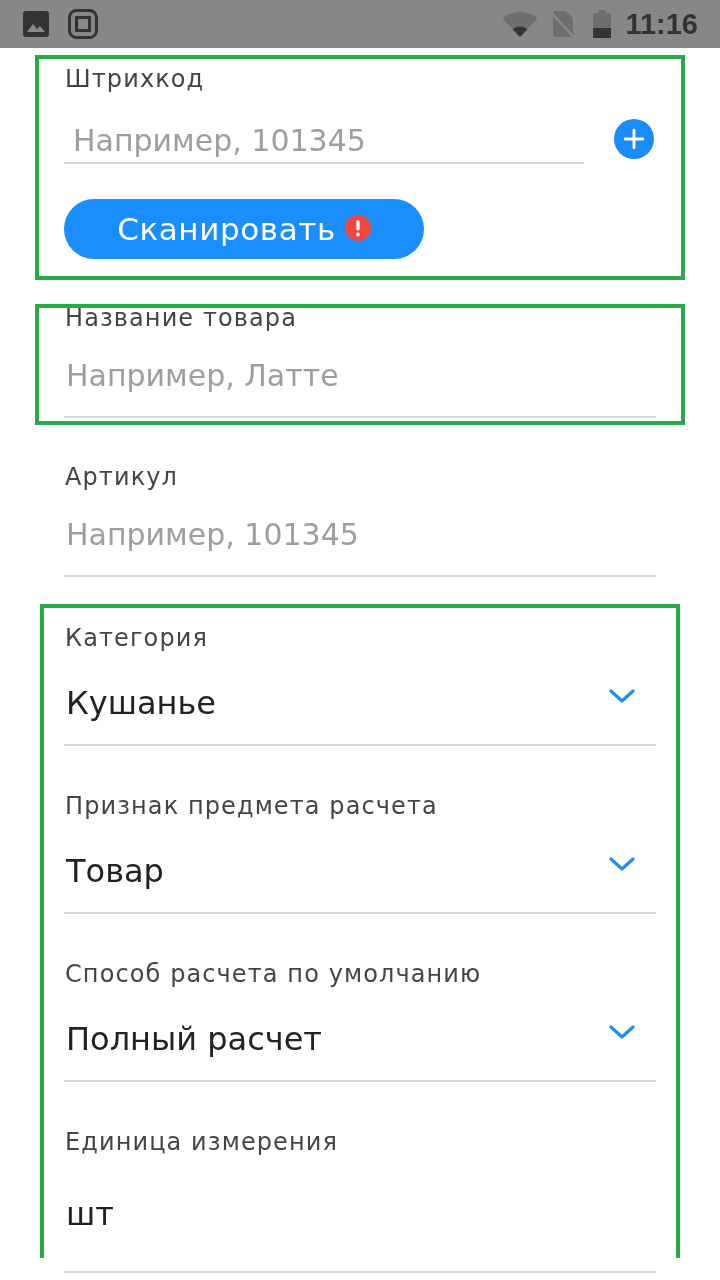  Describe the element at coordinates (360, 1035) in the screenshot. I see `dropdown-field: Полный расчет` at that location.